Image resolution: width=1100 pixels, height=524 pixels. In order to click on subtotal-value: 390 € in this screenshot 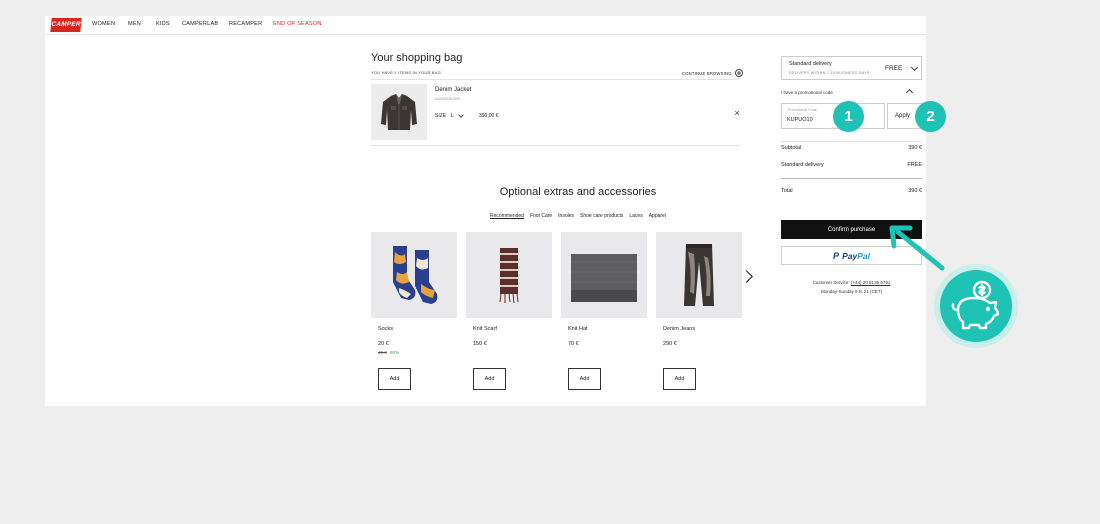, I will do `click(915, 148)`.